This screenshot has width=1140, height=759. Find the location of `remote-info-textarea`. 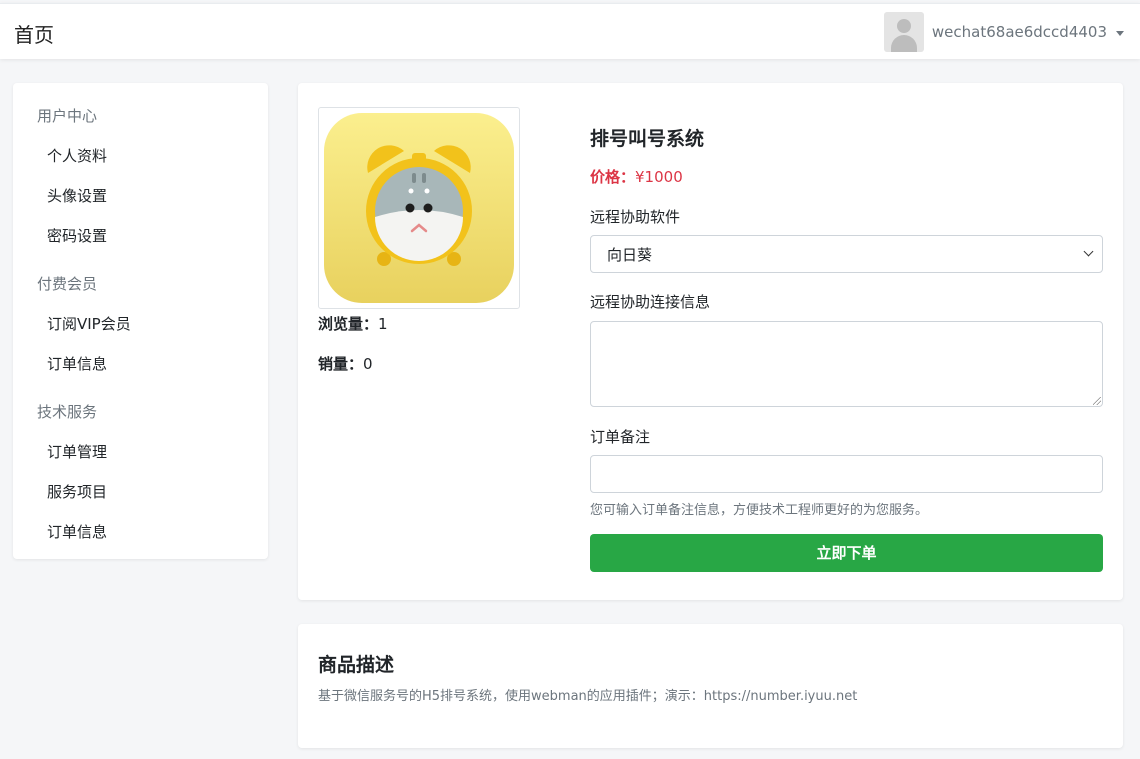

remote-info-textarea is located at coordinates (846, 364).